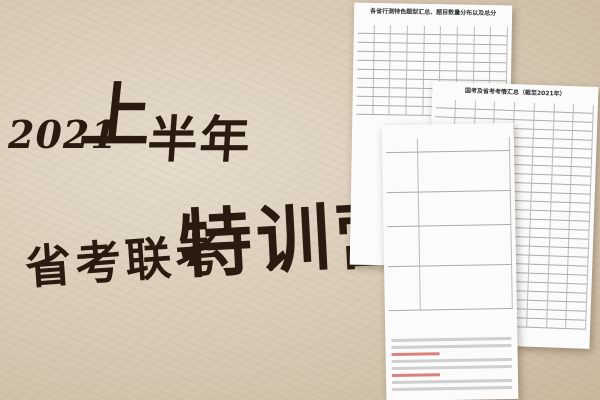 Image resolution: width=600 pixels, height=400 pixels. I want to click on title-half-char: 上, so click(116, 115).